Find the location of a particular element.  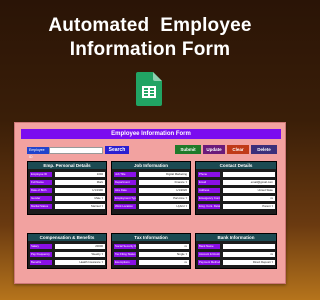

employee-id-label: Employee ID is located at coordinates (38, 153).